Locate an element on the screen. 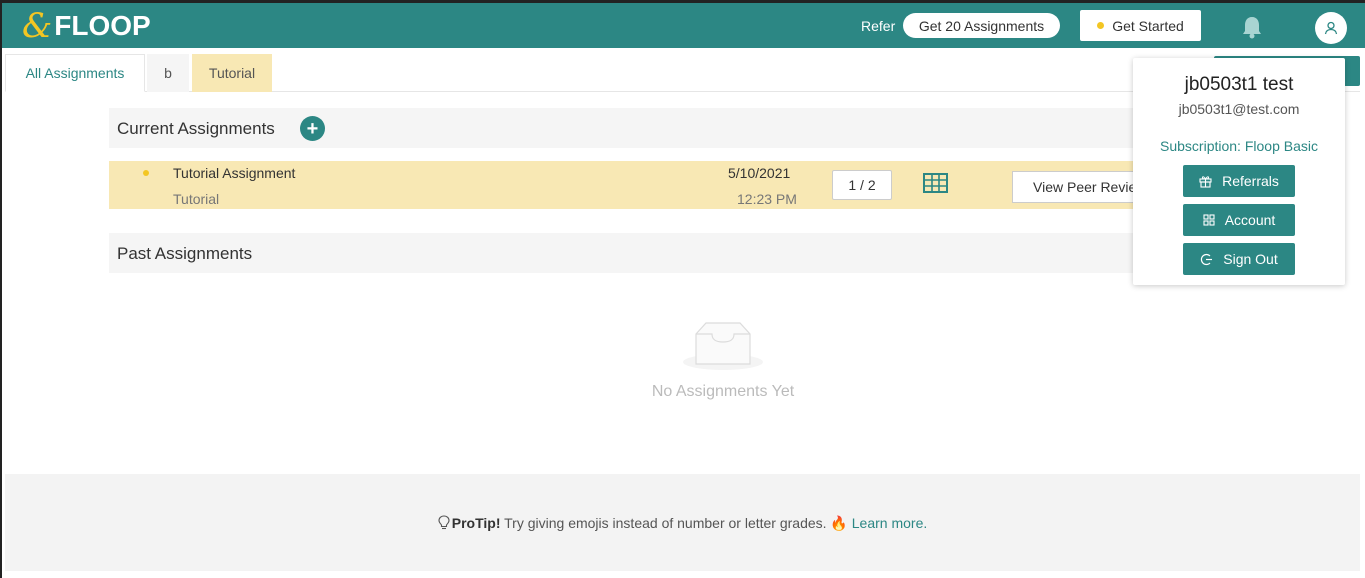  gradebook-grid-icon is located at coordinates (935, 183).